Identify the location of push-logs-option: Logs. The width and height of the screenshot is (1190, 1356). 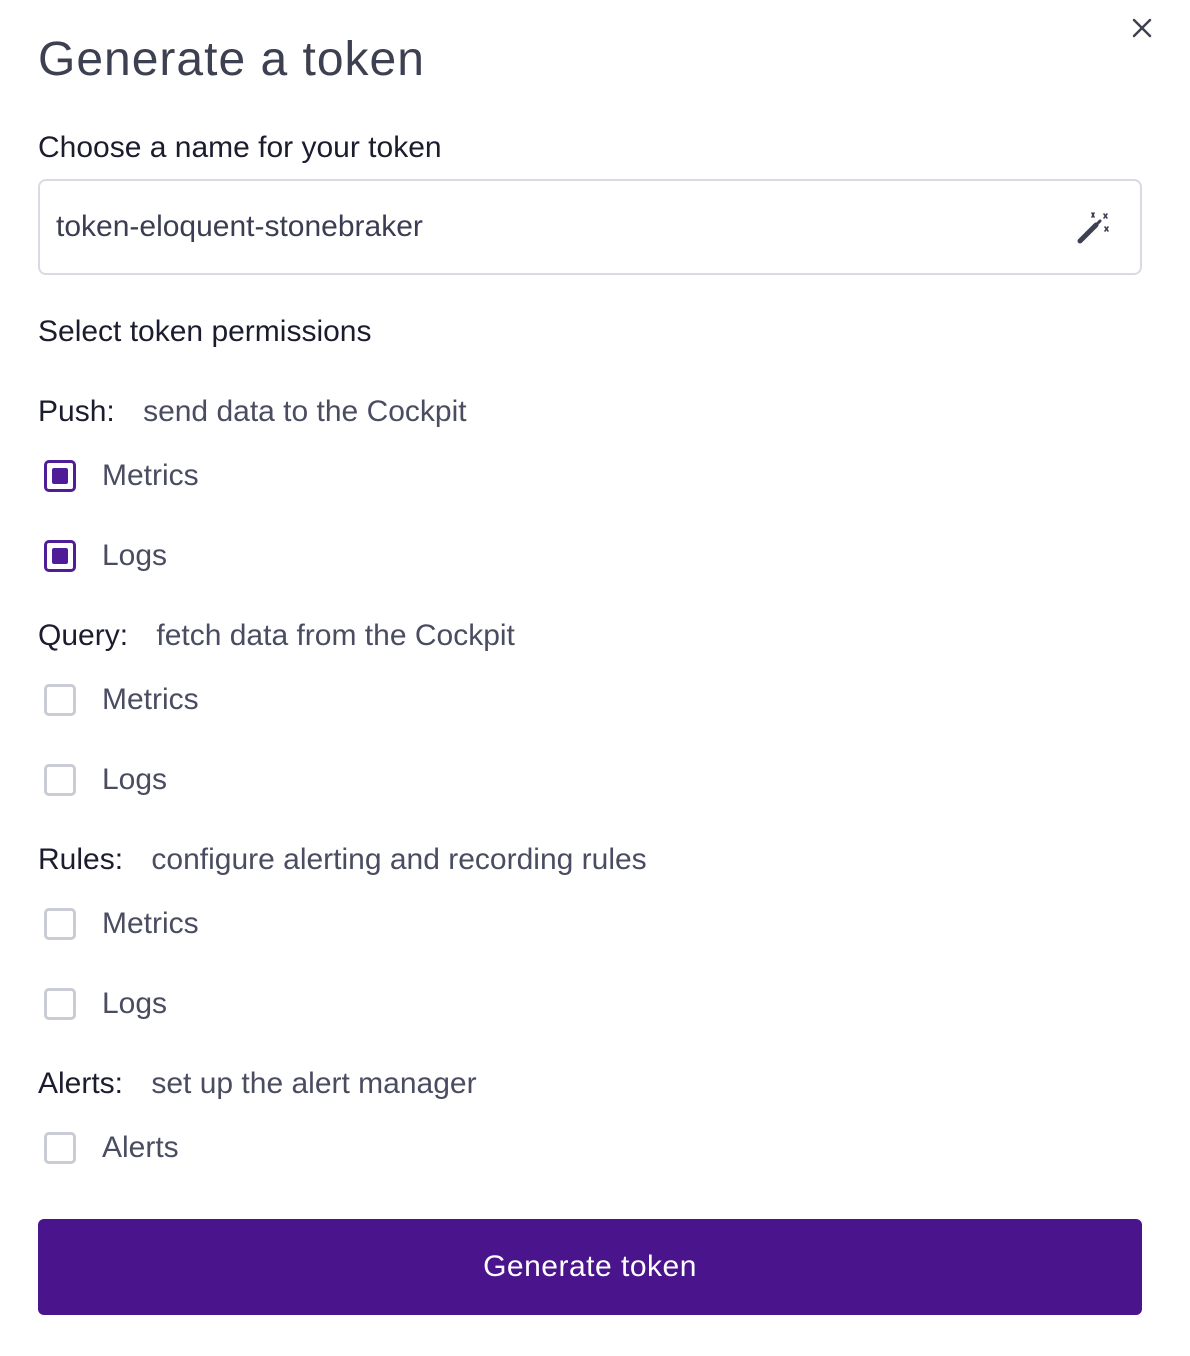
(105, 556).